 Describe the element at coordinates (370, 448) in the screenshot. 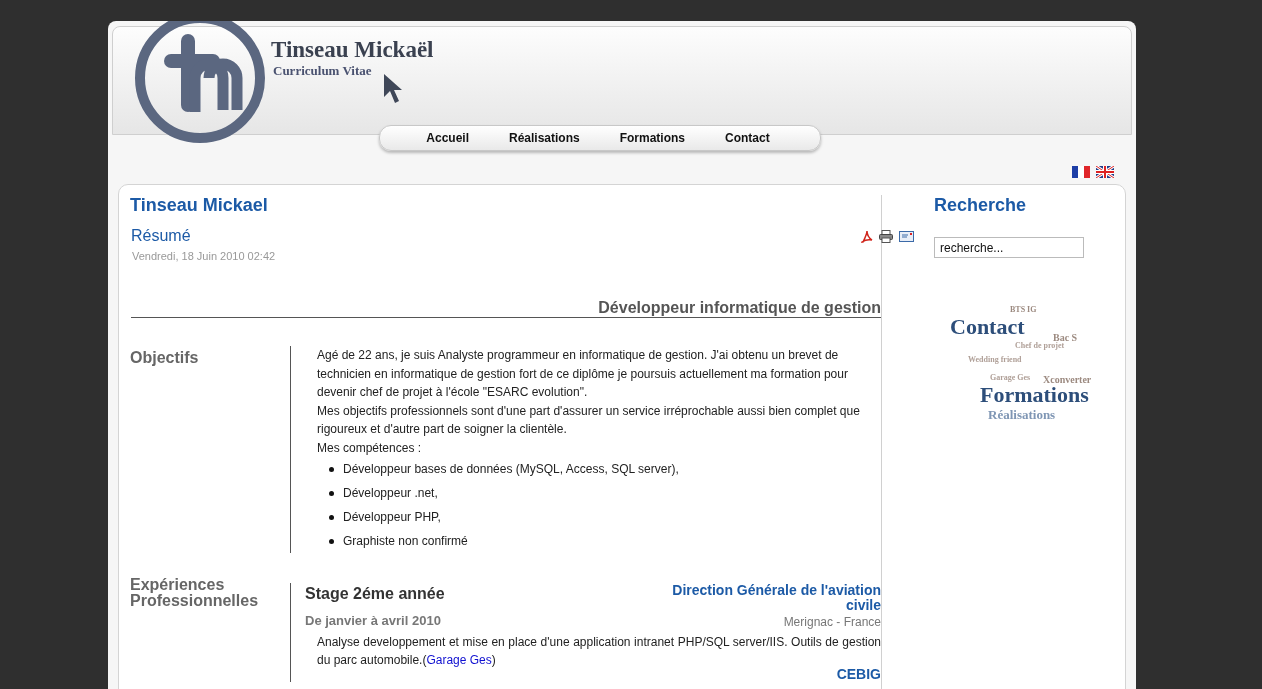

I see `paragraph: Mes compétences :` at that location.